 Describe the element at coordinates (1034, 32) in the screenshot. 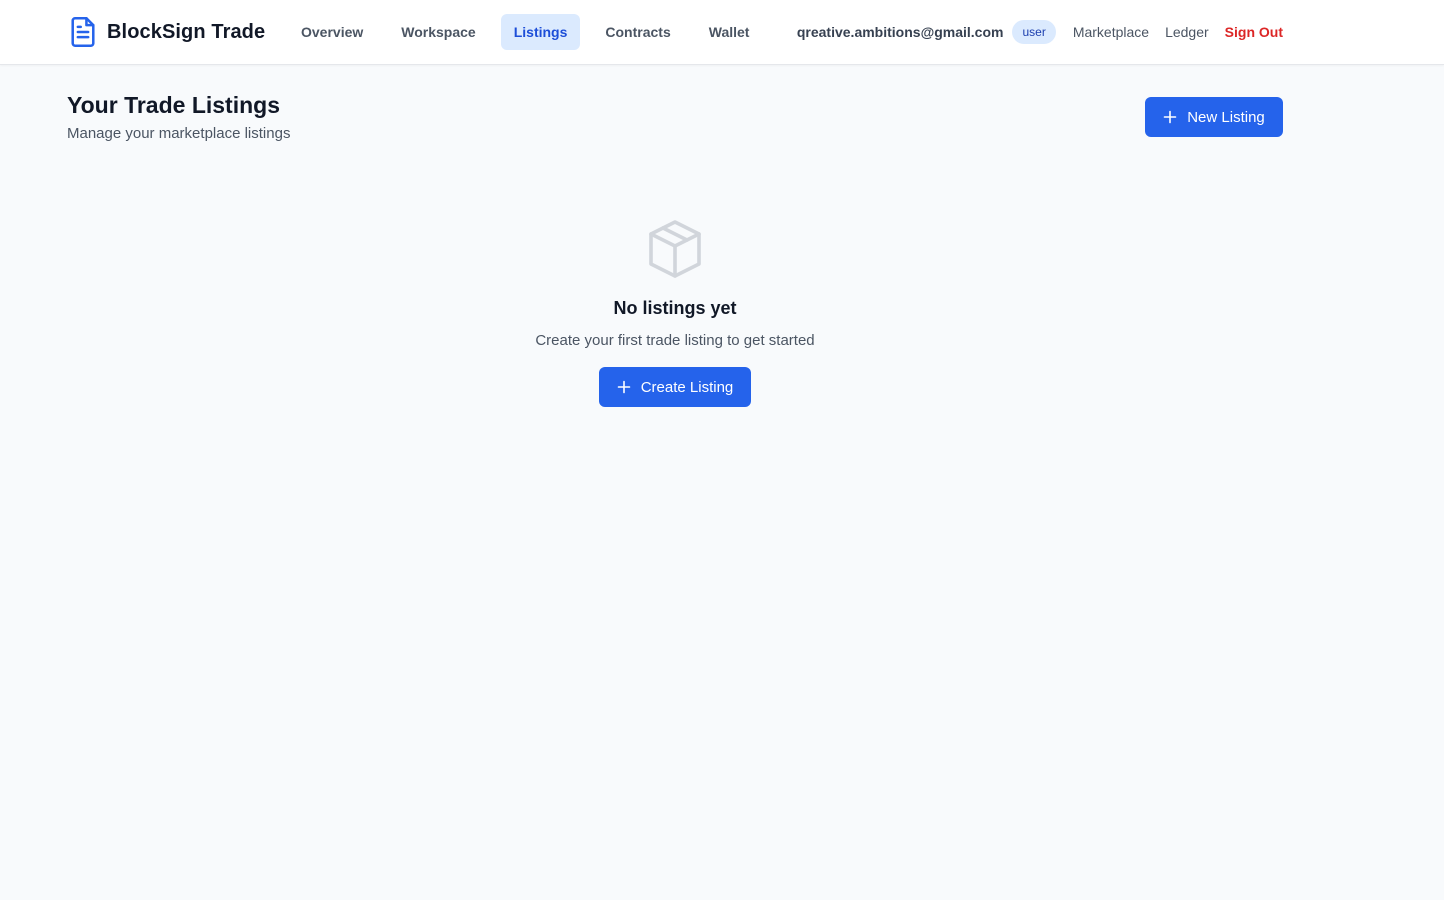

I see `role-badge: user` at that location.